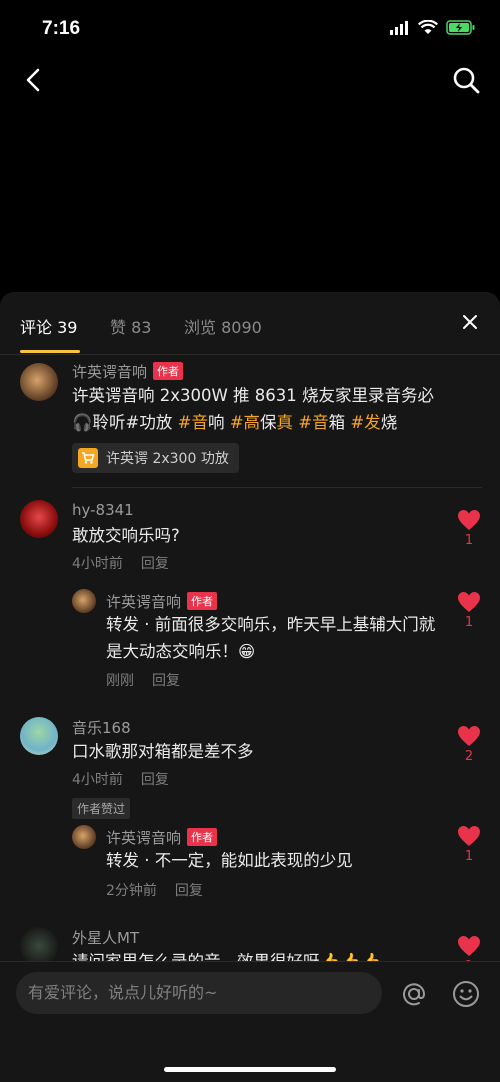 The height and width of the screenshot is (1082, 500). What do you see at coordinates (229, 860) in the screenshot?
I see `reply-text: 转发 · 不一定，能如此表现的少见` at bounding box center [229, 860].